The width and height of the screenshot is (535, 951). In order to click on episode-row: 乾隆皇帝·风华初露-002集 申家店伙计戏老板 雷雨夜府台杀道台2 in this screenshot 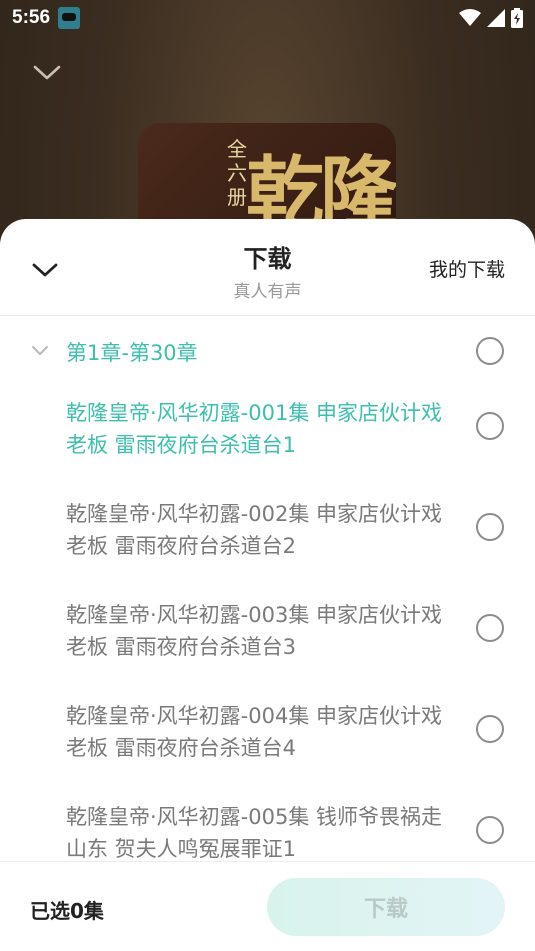, I will do `click(267, 540)`.